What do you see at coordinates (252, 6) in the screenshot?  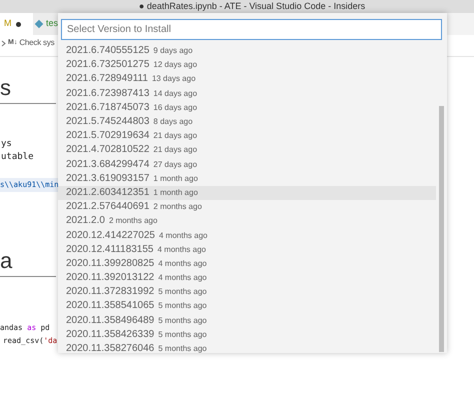 I see `window-title: ● deathRates.ipynb - ATE - Visual Studio Code - Insiders` at bounding box center [252, 6].